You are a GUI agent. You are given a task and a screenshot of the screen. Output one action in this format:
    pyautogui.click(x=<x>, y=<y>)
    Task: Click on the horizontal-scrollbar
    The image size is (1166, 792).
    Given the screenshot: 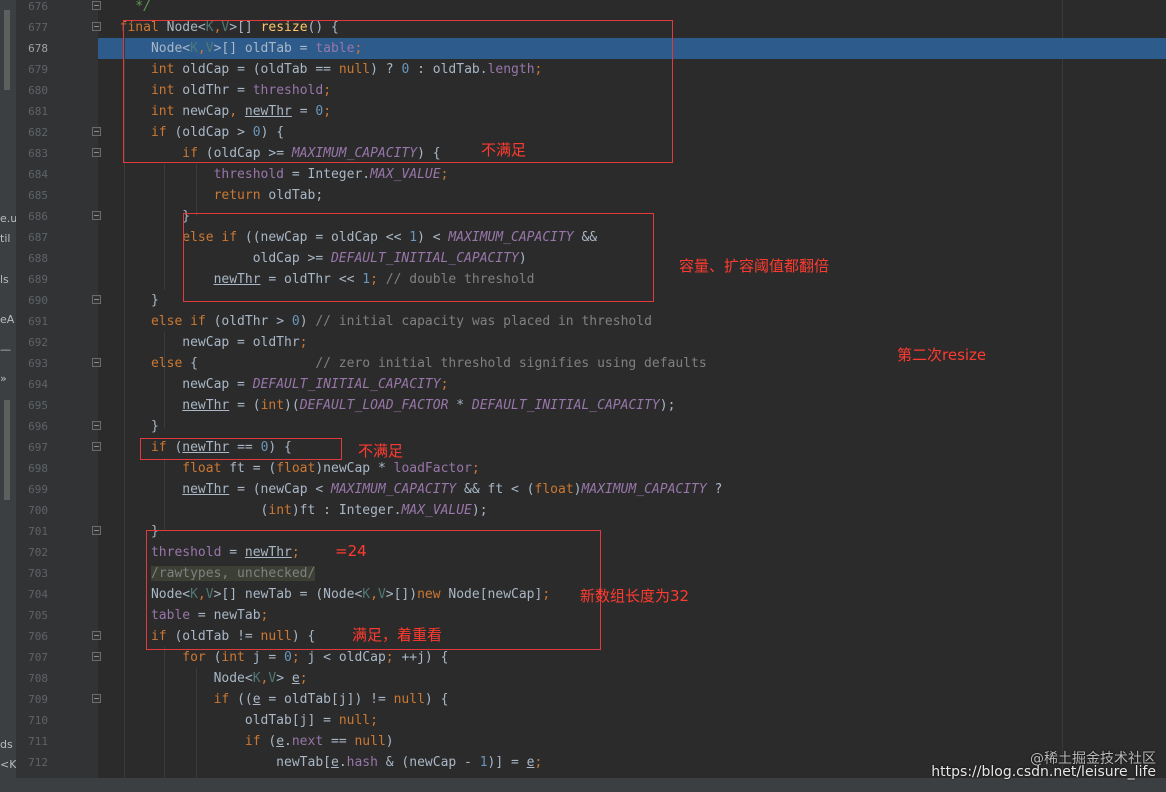 What is the action you would take?
    pyautogui.click(x=583, y=785)
    